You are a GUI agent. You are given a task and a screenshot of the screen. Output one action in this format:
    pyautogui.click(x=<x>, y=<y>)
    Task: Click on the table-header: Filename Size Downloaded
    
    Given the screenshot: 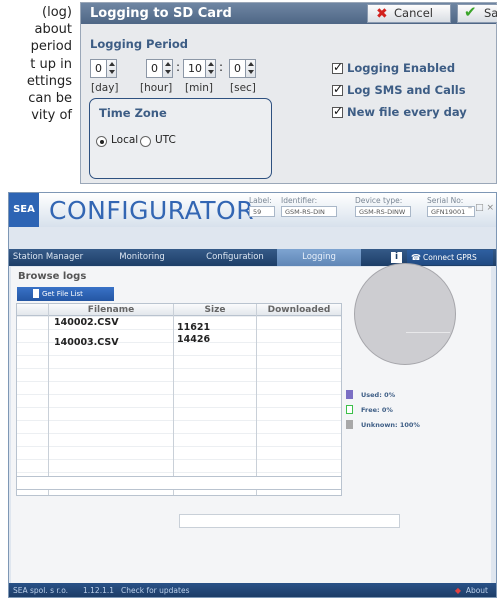 What is the action you would take?
    pyautogui.click(x=179, y=310)
    